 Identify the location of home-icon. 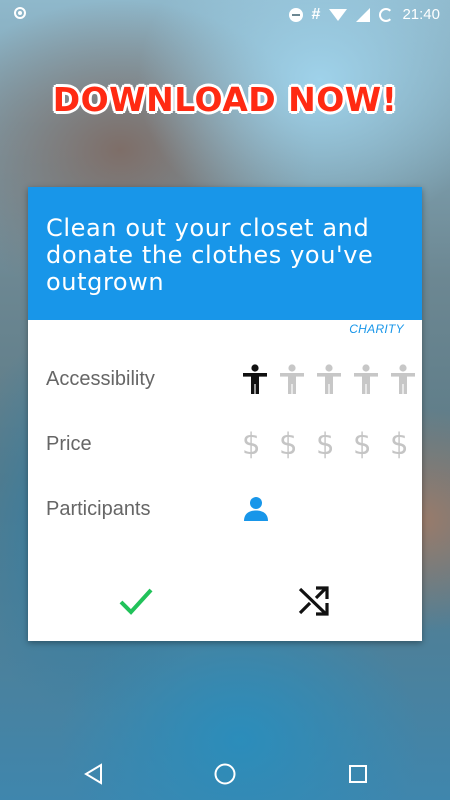
(225, 774).